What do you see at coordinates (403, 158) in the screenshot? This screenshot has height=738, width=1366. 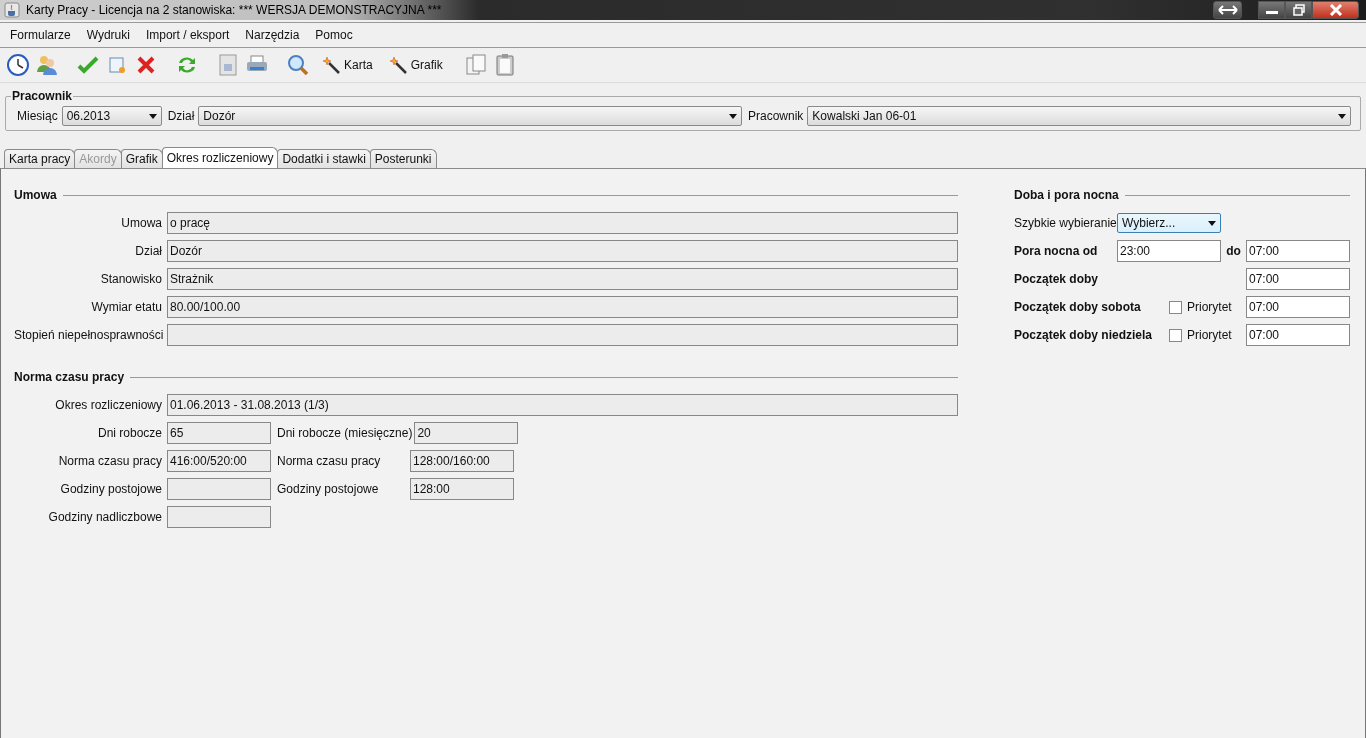 I see `tab: Posterunki` at bounding box center [403, 158].